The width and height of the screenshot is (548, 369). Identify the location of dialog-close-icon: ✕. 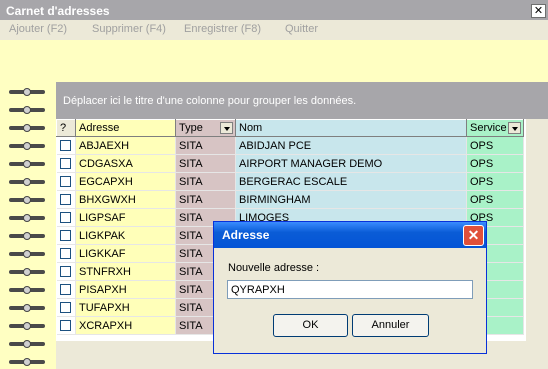
(473, 235).